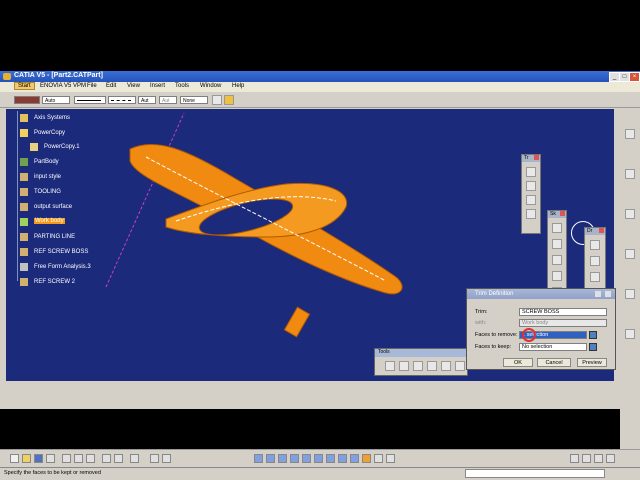 The image size is (640, 480). I want to click on thickness-combo: Aut, so click(147, 100).